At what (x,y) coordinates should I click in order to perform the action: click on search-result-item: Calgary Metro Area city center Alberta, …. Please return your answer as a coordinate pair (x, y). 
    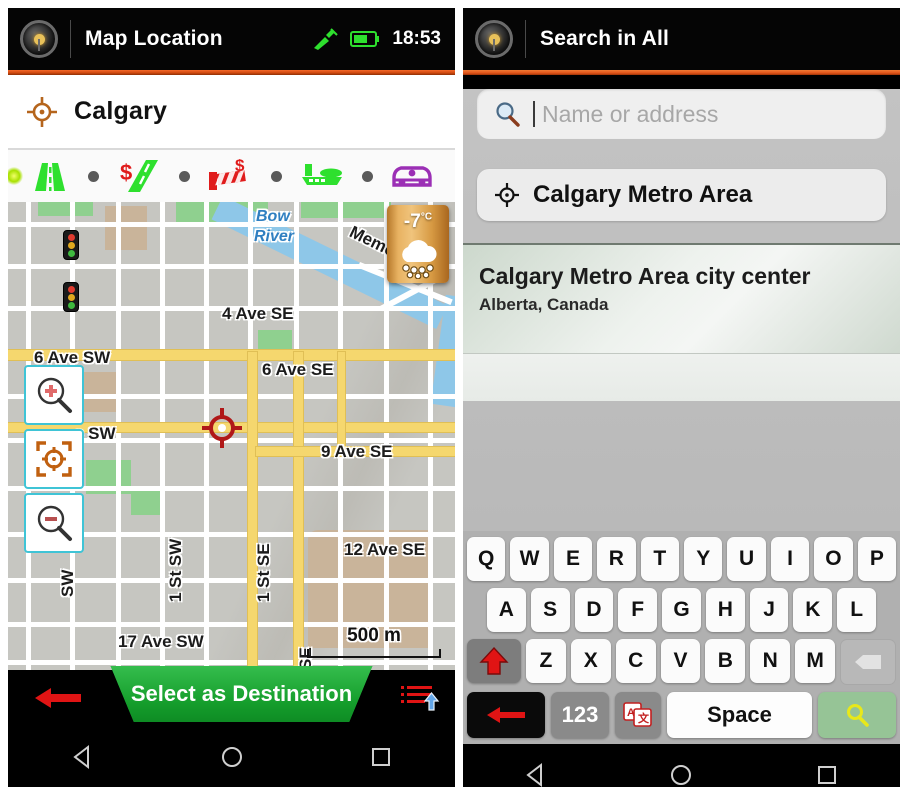
    Looking at the image, I should click on (681, 298).